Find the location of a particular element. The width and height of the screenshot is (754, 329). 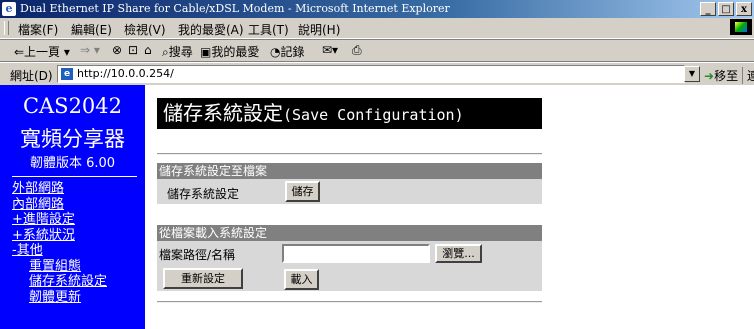

forward-button: ⇒ ▾ is located at coordinates (90, 50).